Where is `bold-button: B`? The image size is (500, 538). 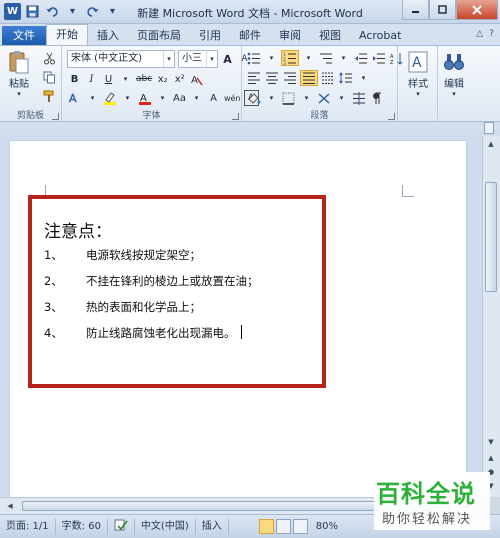
bold-button: B is located at coordinates (74, 79).